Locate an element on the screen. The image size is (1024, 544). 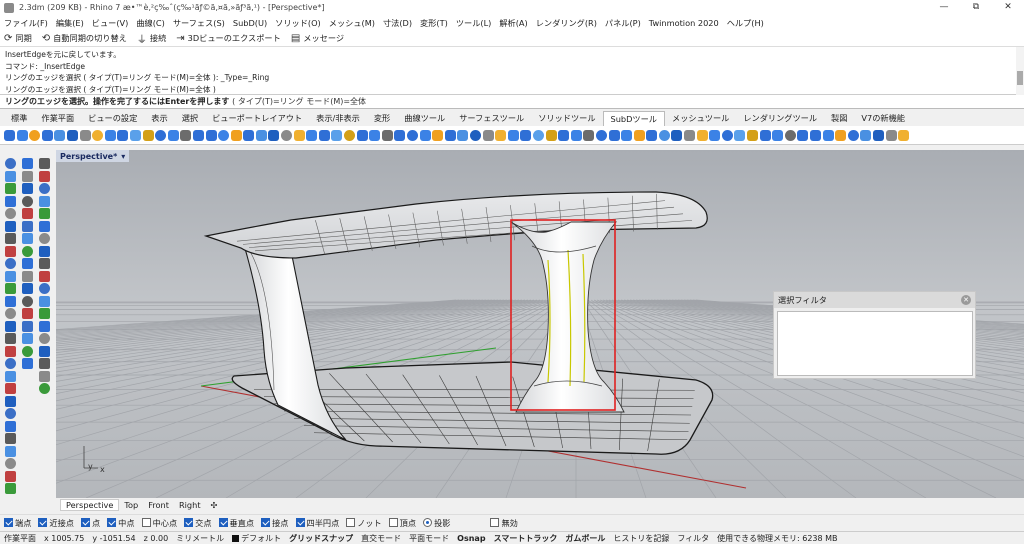
status-cplane: 作業平面 is located at coordinates (20, 538).